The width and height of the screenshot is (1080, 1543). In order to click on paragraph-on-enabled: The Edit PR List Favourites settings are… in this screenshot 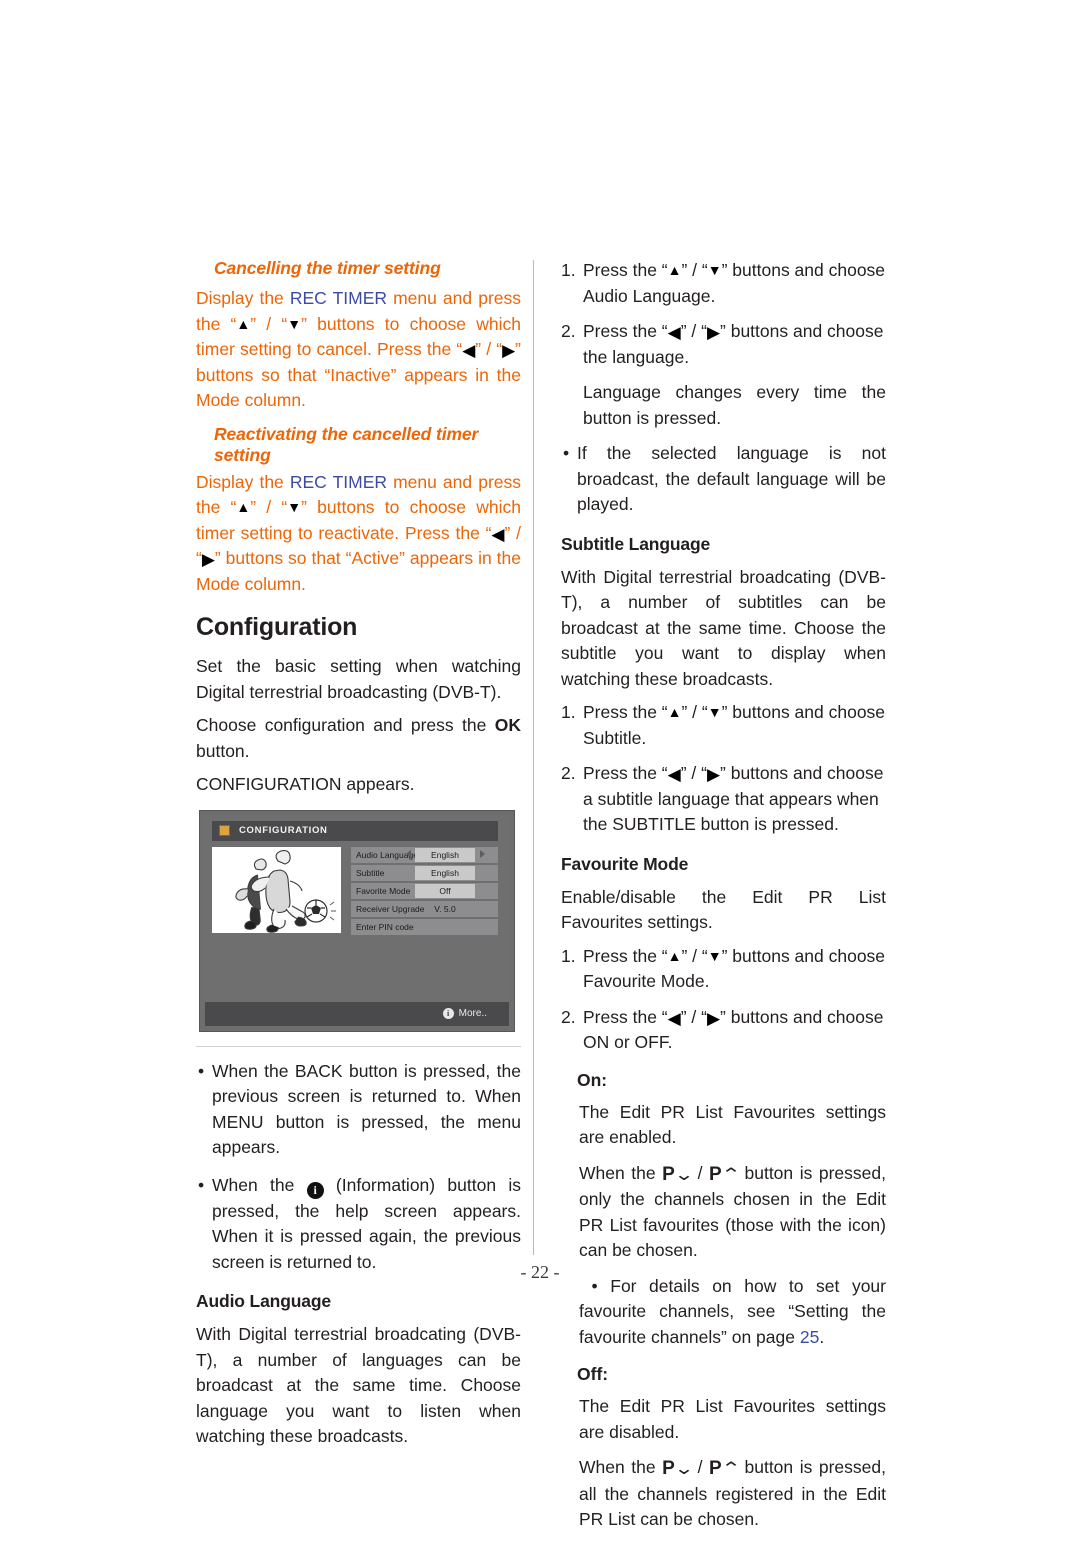, I will do `click(732, 1124)`.